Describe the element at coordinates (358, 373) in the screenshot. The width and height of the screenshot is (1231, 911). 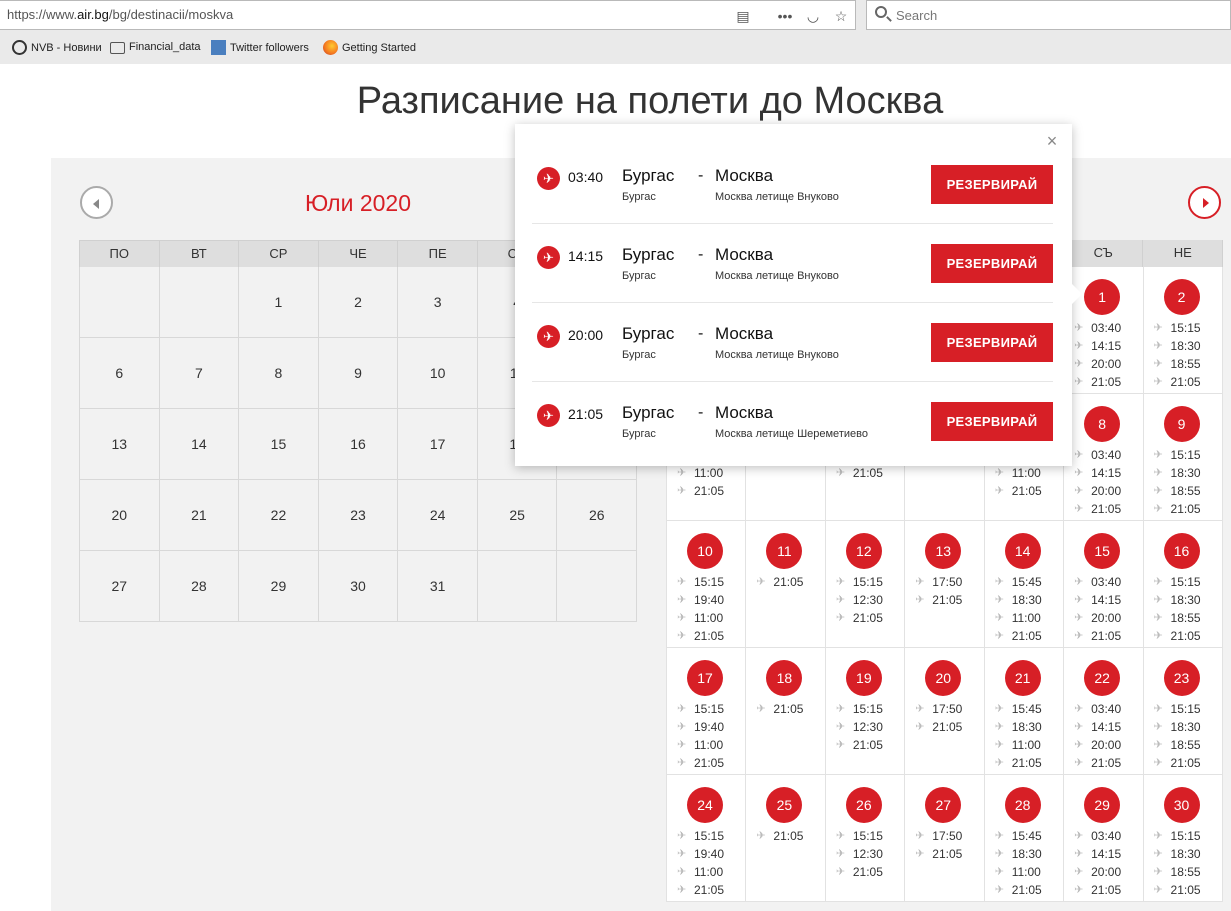
I see `calendar-day: 9` at that location.